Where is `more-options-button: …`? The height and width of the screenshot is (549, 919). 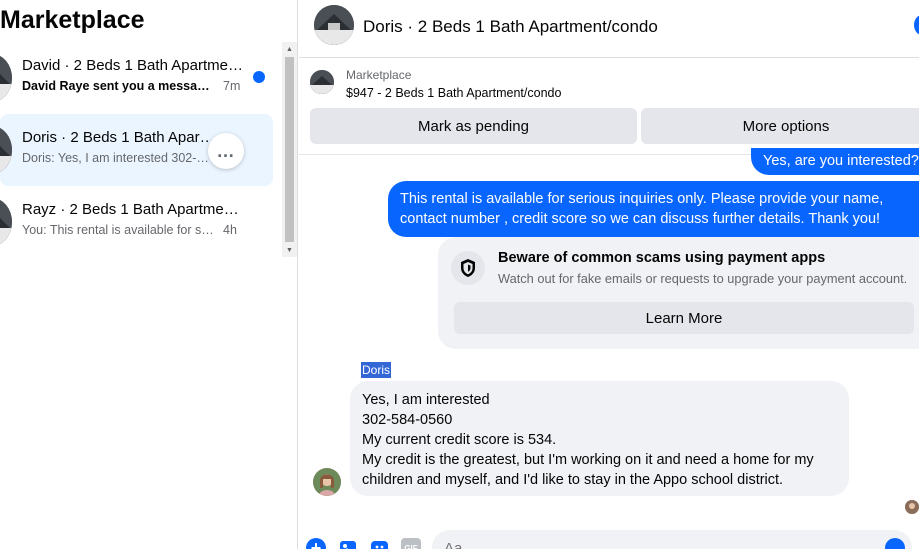 more-options-button: … is located at coordinates (226, 151).